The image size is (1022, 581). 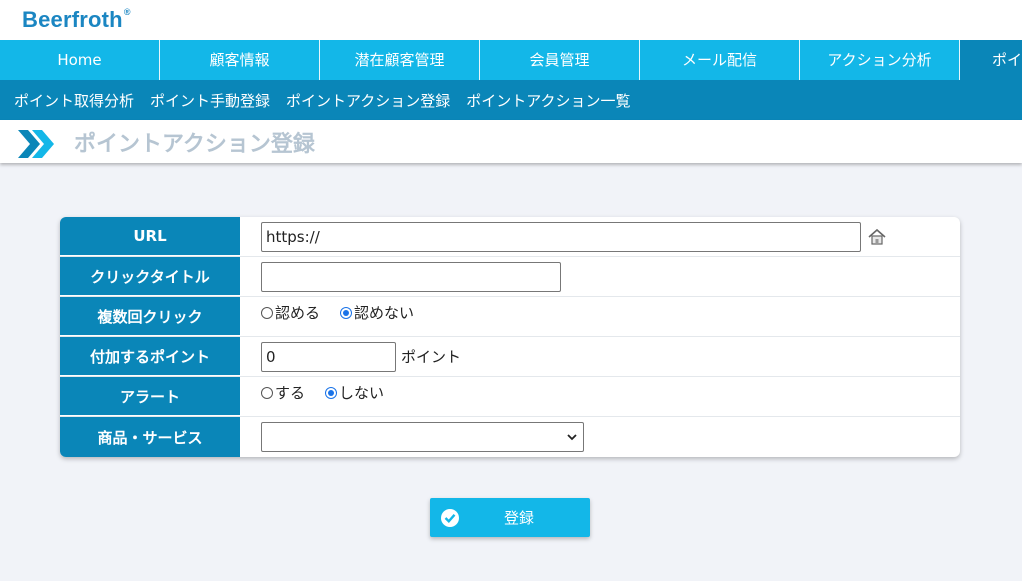 I want to click on alert-yes-radio, so click(x=267, y=392).